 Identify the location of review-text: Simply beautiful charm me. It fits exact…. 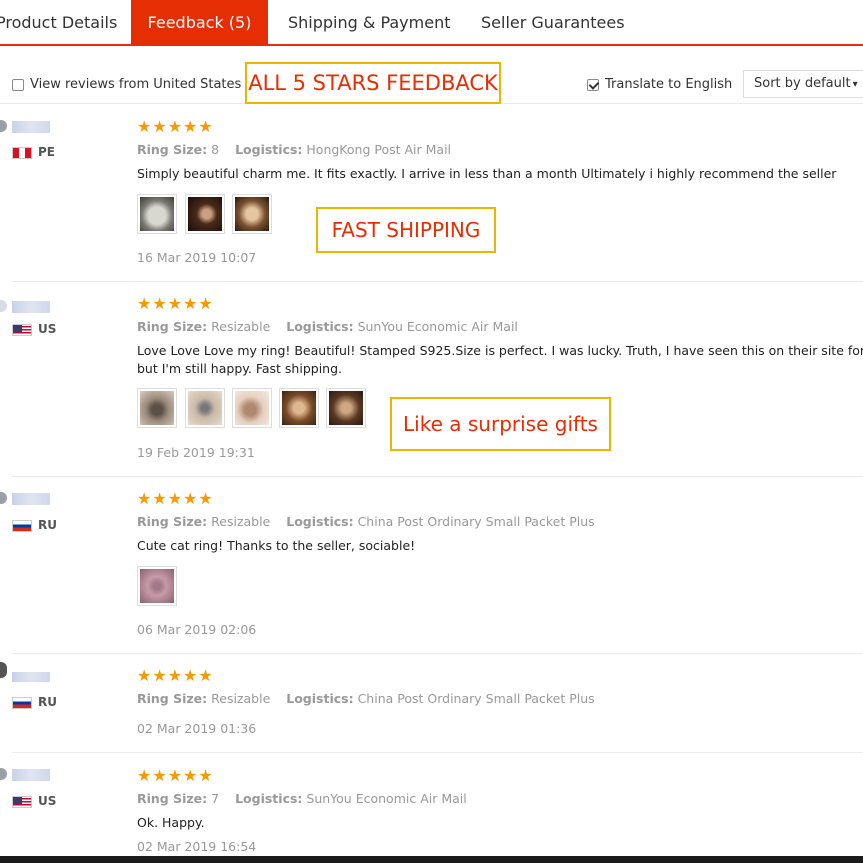
(487, 173).